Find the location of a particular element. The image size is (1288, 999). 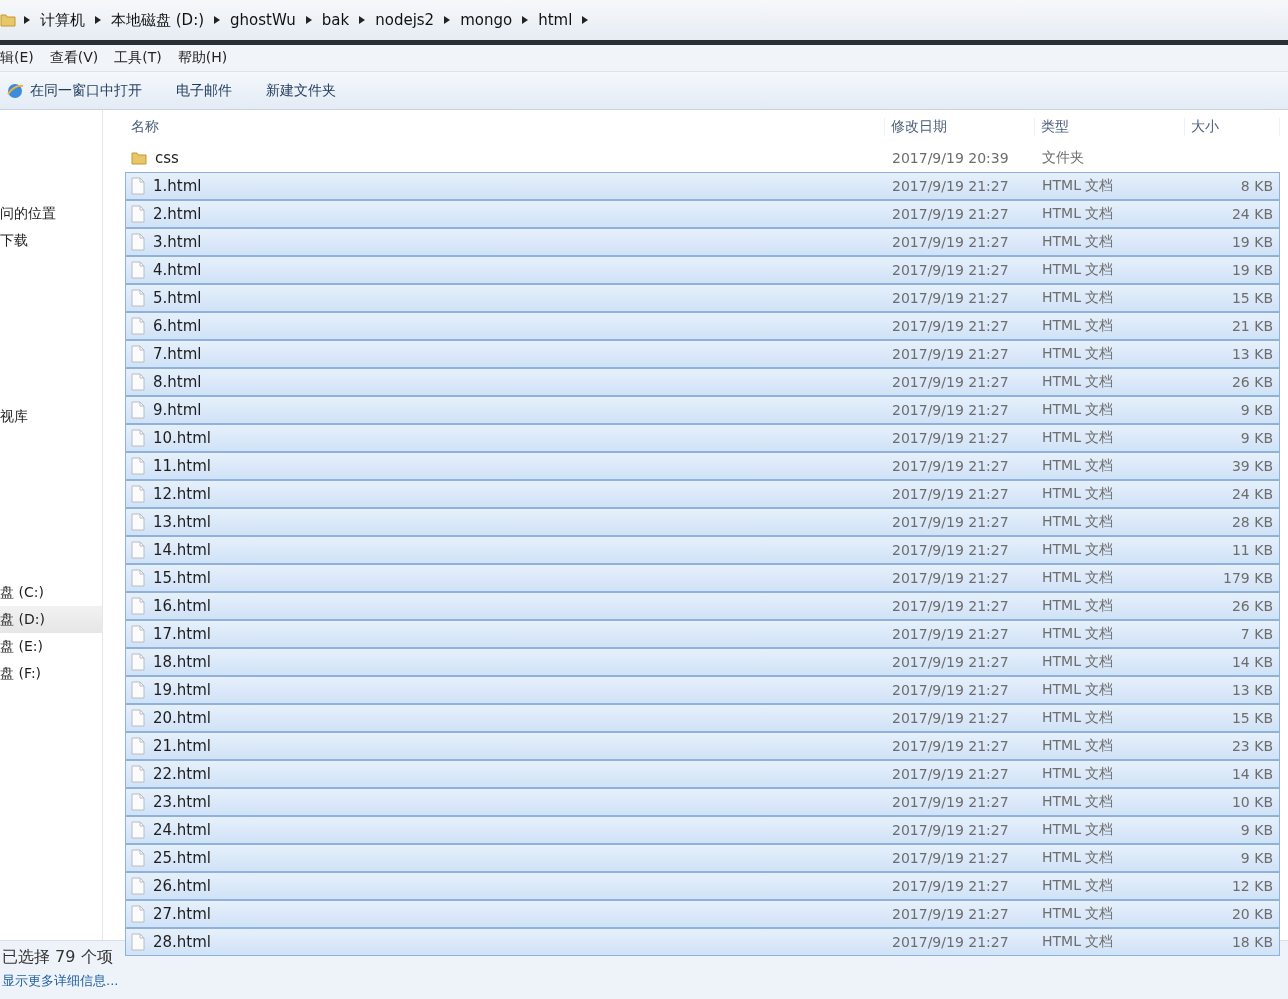

file-row: 7.html 2017/9/19 21:27 HTML 文档 13 KB is located at coordinates (702, 354).